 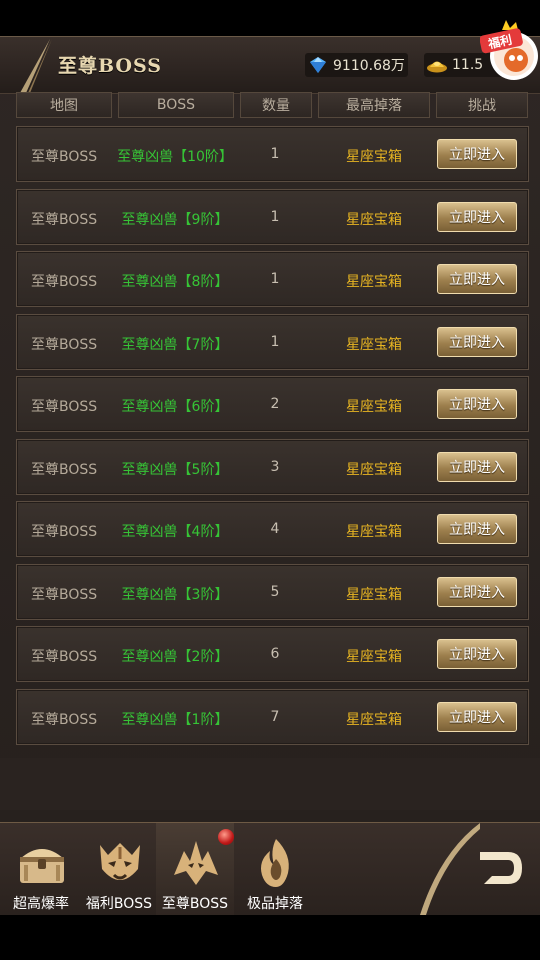 I want to click on diamond-amount: 9110.68万, so click(x=369, y=66).